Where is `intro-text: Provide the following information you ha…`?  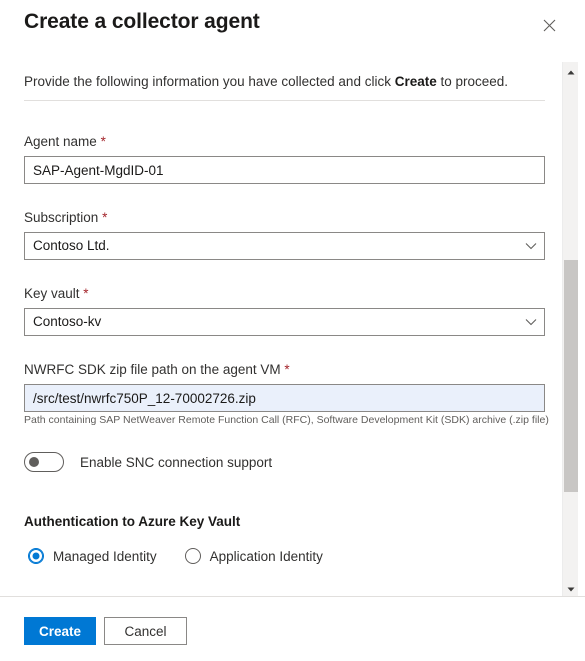 intro-text: Provide the following information you ha… is located at coordinates (279, 82).